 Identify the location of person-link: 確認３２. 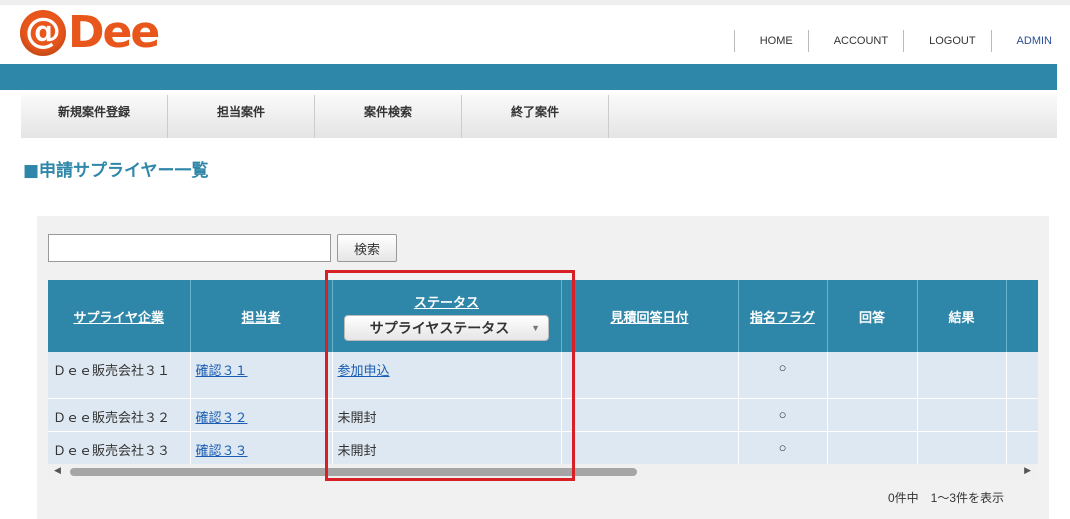
(222, 417).